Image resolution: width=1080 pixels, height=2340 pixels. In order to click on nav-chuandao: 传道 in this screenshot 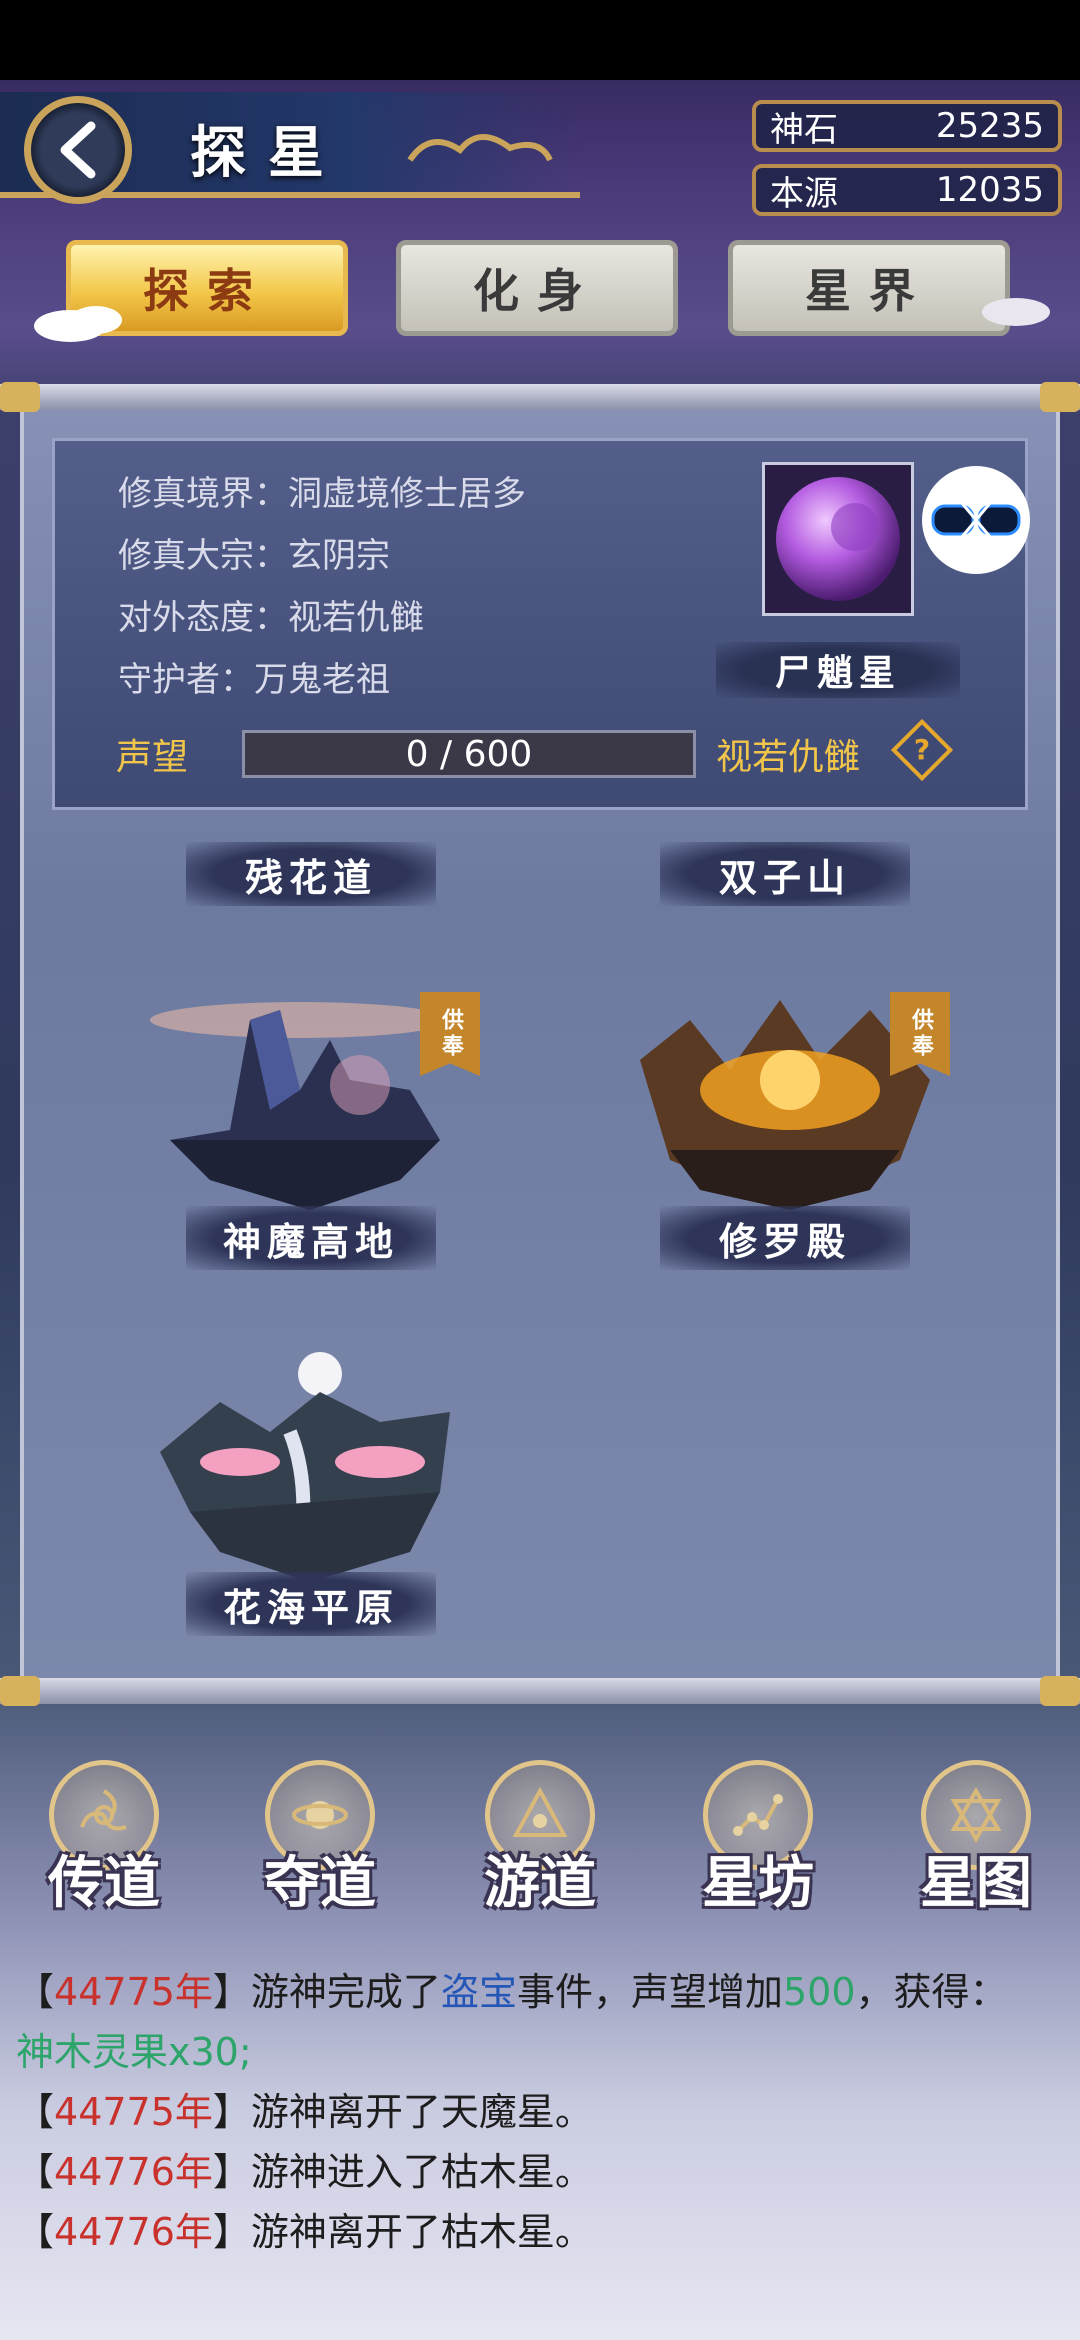, I will do `click(104, 1845)`.